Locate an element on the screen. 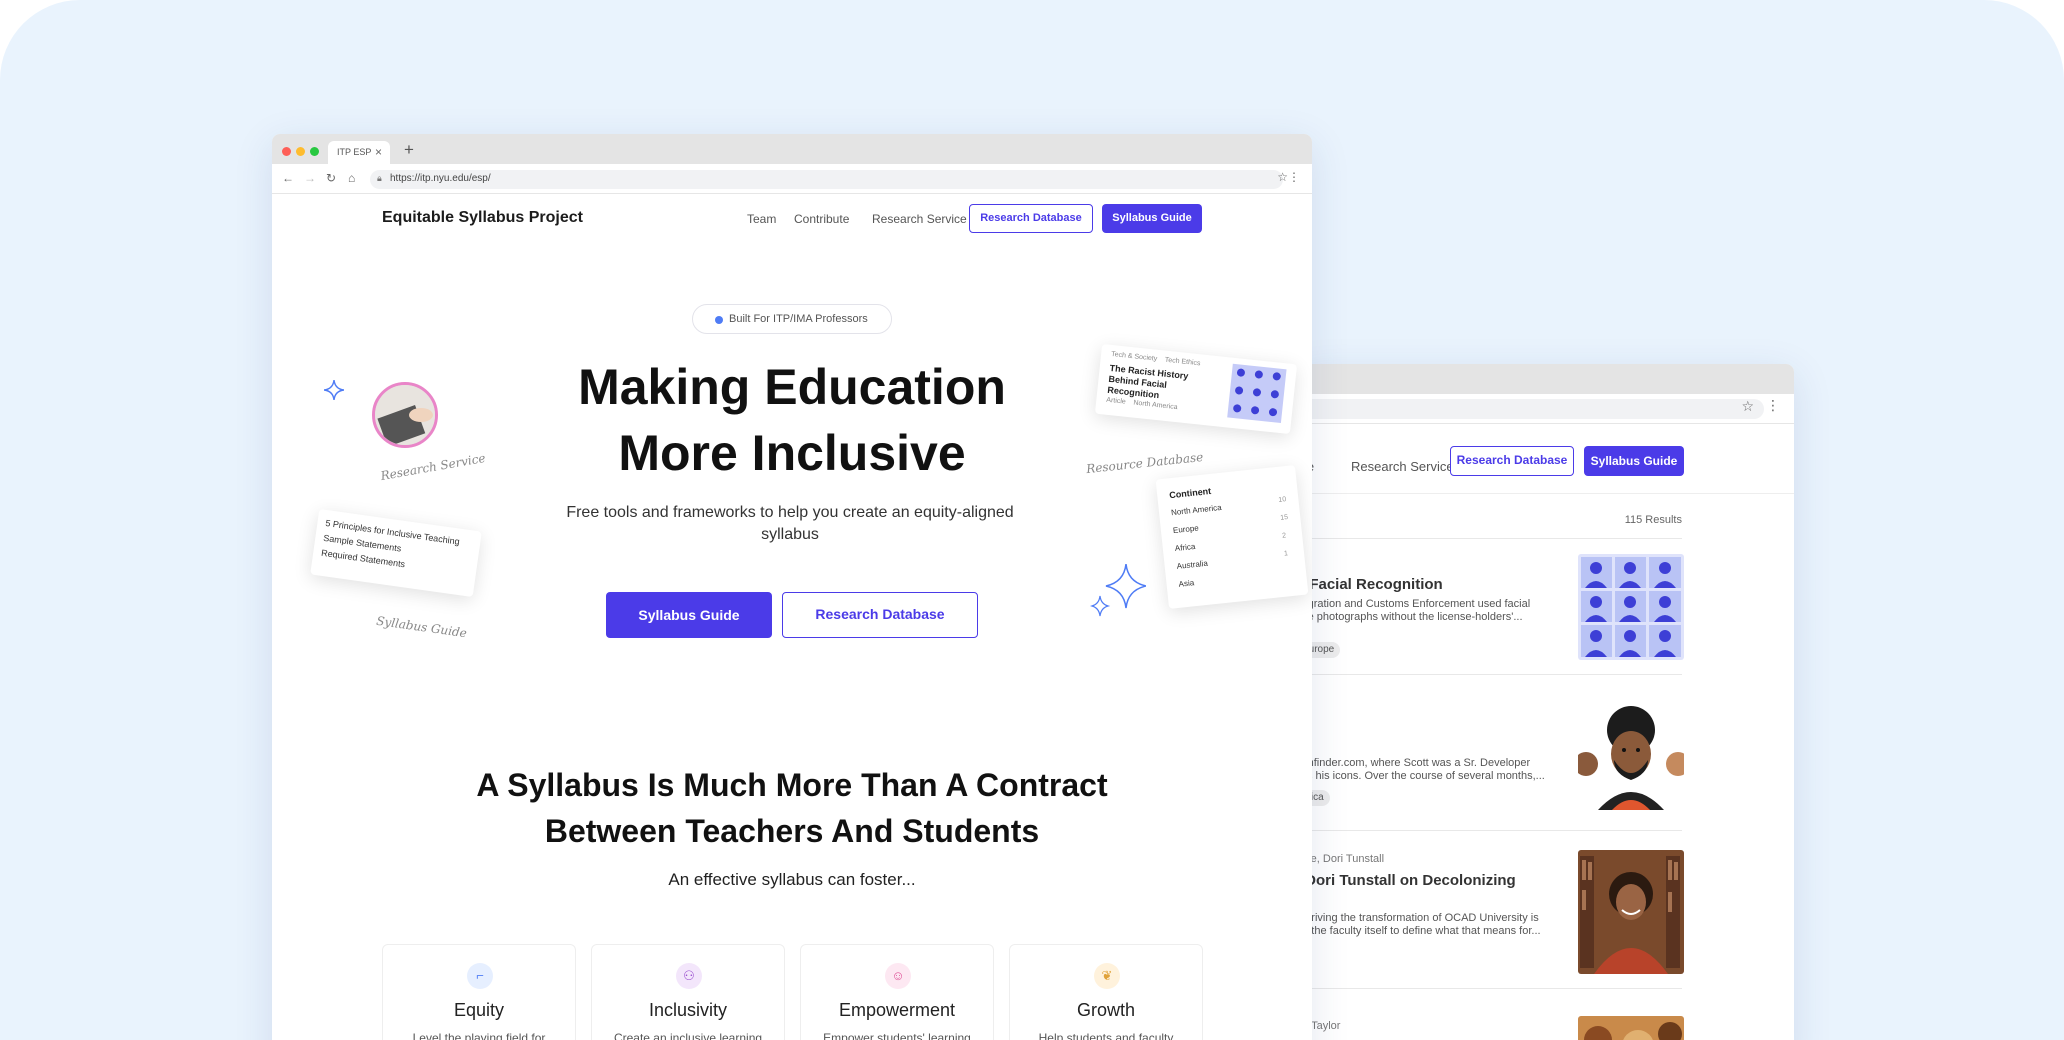 This screenshot has width=2064, height=1040. filter-title: Continent is located at coordinates (1190, 493).